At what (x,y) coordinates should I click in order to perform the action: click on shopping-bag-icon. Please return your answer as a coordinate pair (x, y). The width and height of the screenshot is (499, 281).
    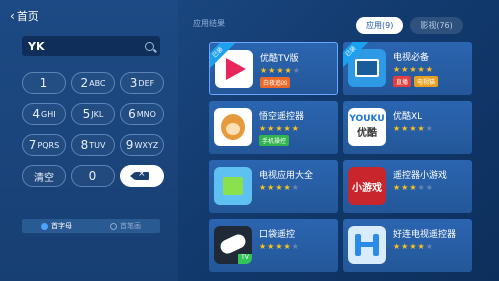
    Looking at the image, I should click on (233, 186).